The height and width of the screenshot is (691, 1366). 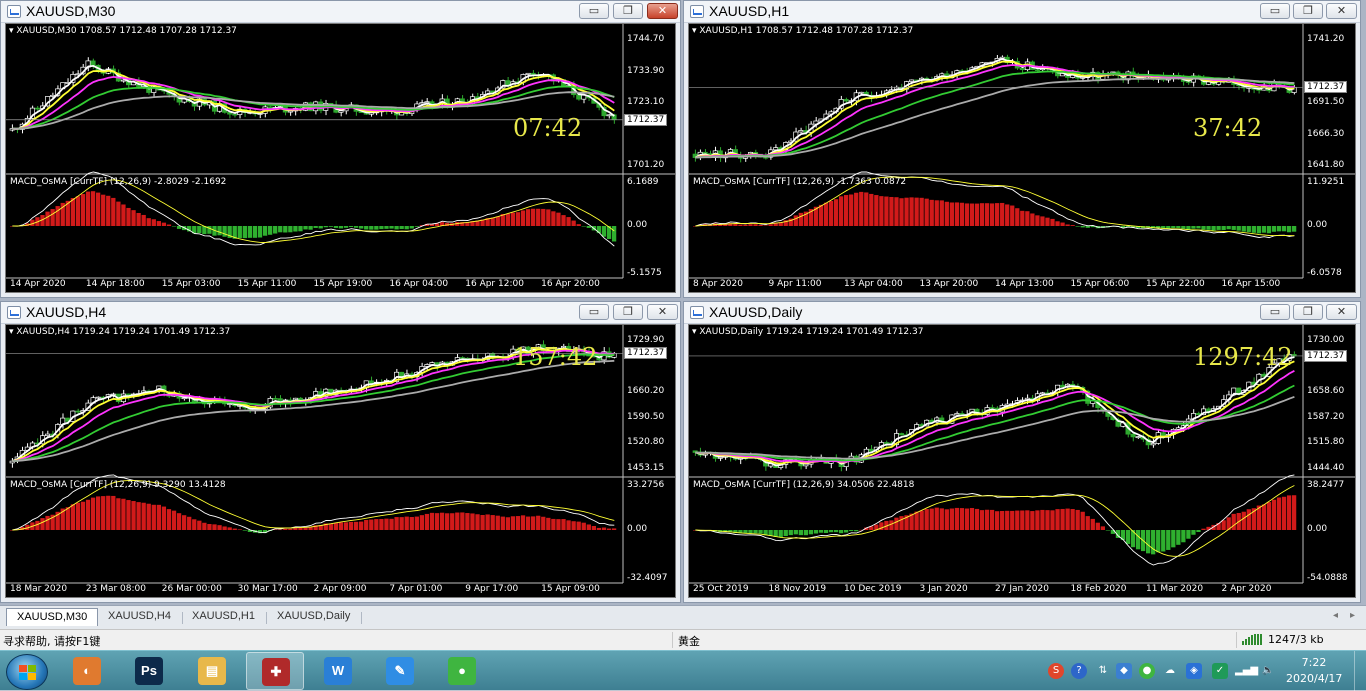 I want to click on clock-date: 2020/4/17, so click(x=1314, y=678).